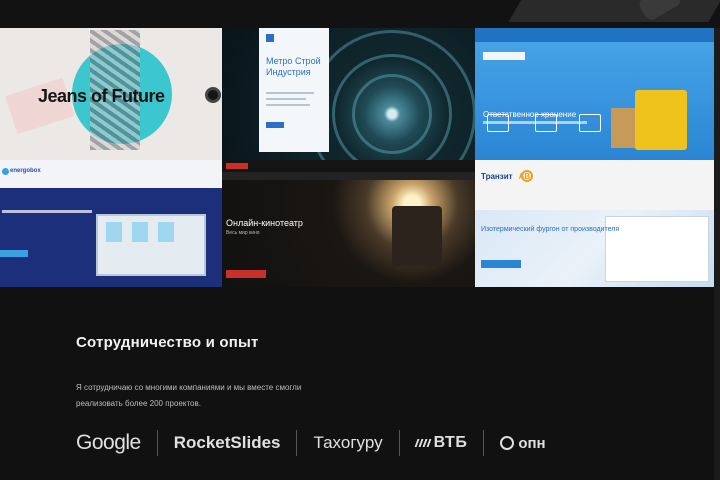 This screenshot has width=720, height=480. What do you see at coordinates (25, 171) in the screenshot?
I see `tile-logo: energobox` at bounding box center [25, 171].